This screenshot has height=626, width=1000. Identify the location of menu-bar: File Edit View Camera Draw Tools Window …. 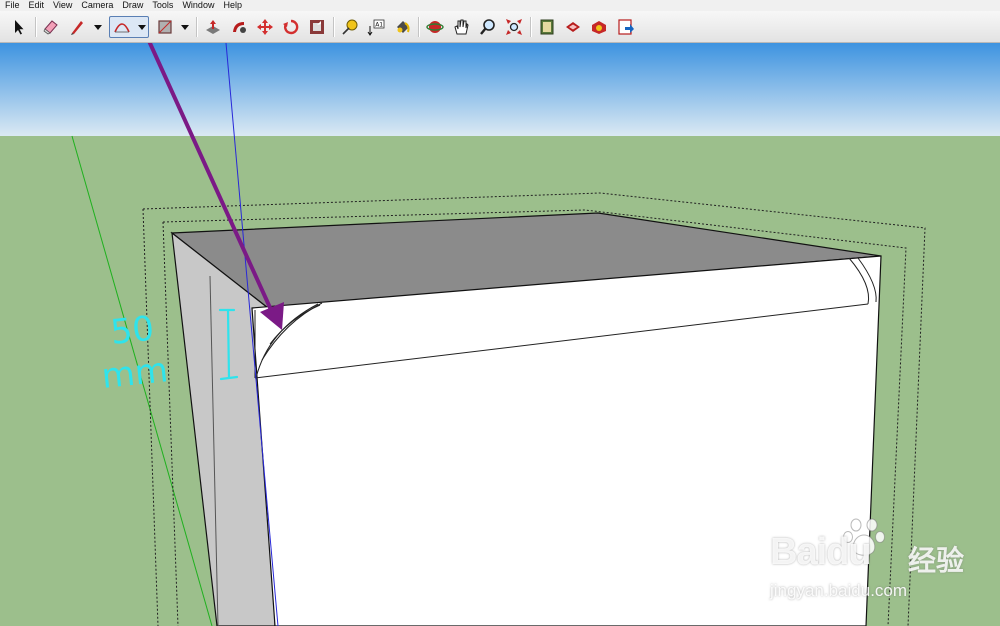
(500, 5).